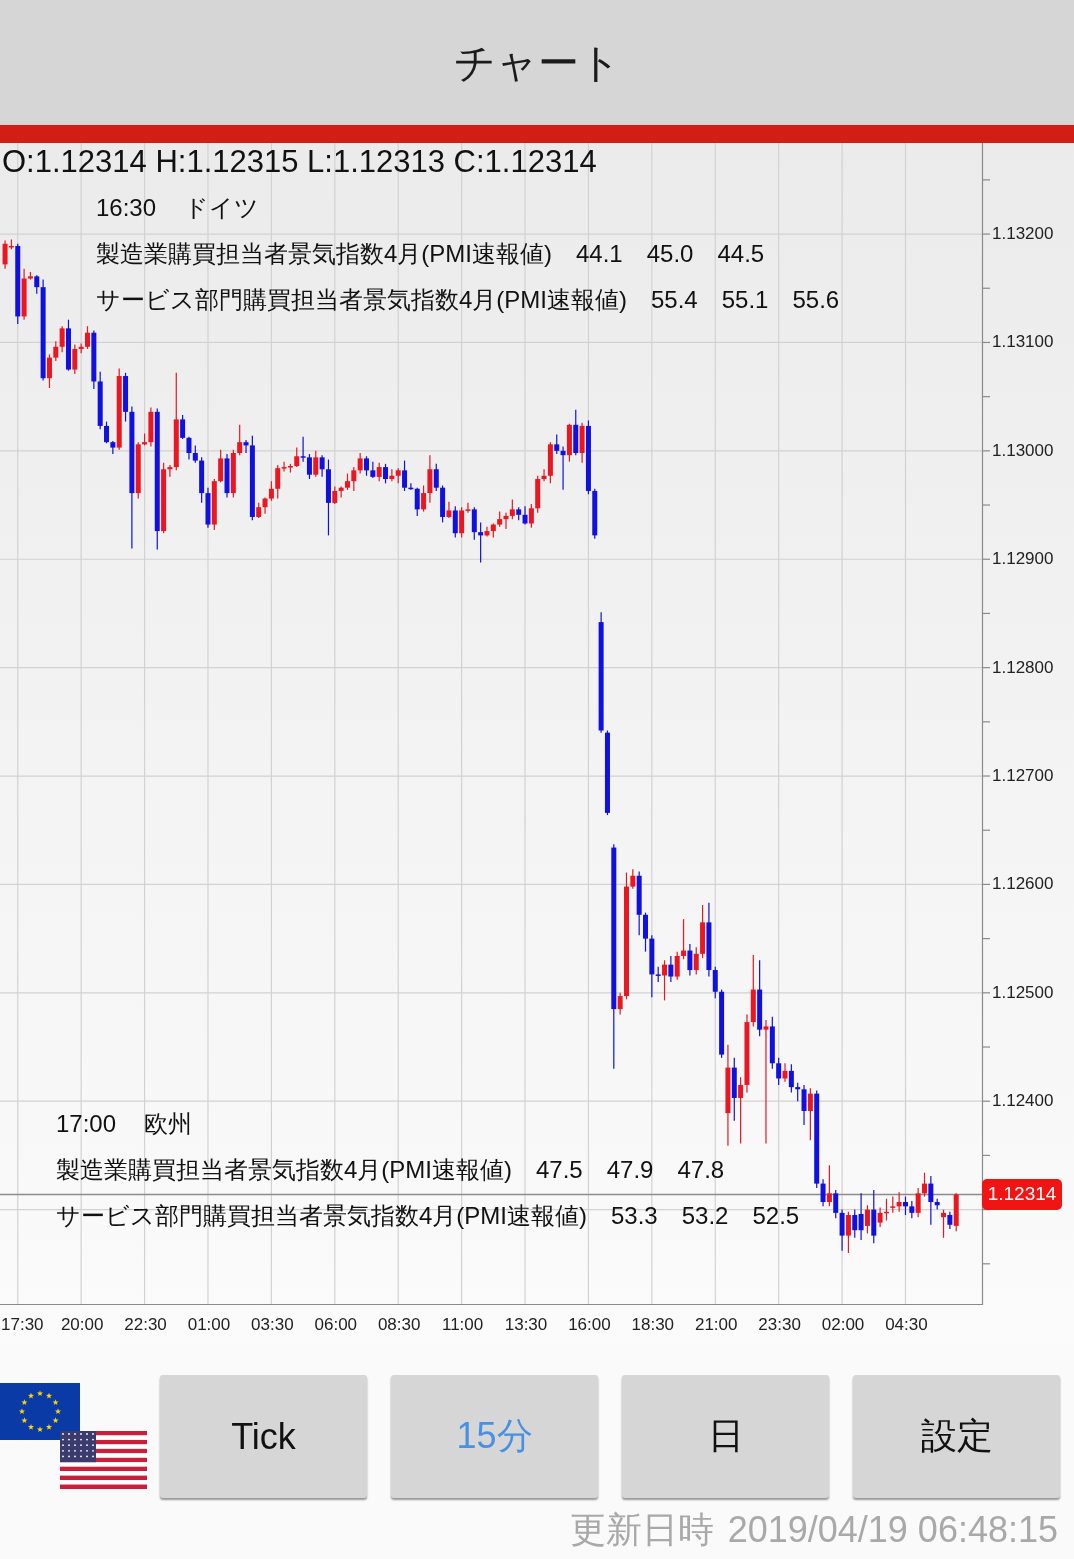 The image size is (1074, 1559). I want to click on indicator-value: 47.5, so click(559, 1170).